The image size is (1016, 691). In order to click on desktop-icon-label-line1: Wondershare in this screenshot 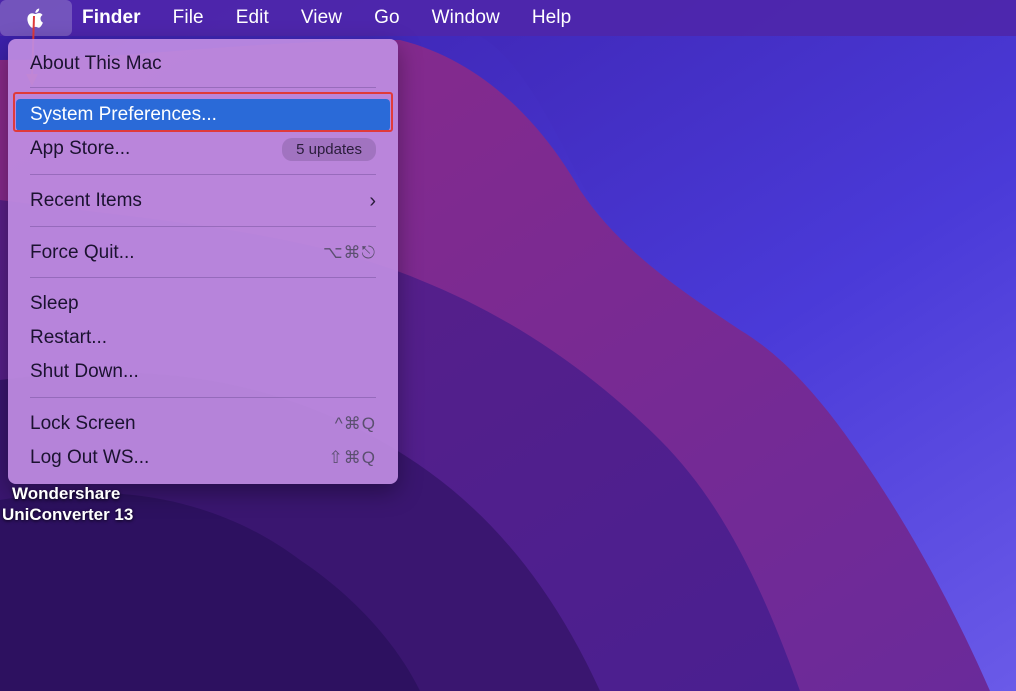, I will do `click(66, 493)`.